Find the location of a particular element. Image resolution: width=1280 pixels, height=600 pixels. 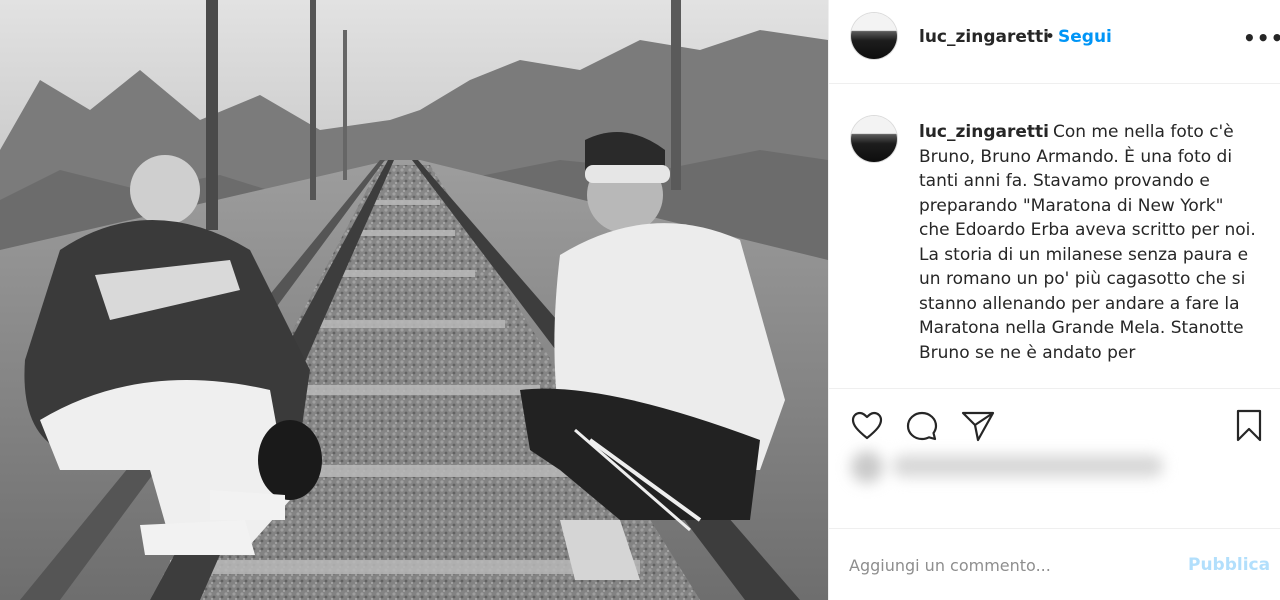

comment-bar: Pubblica is located at coordinates (1054, 564).